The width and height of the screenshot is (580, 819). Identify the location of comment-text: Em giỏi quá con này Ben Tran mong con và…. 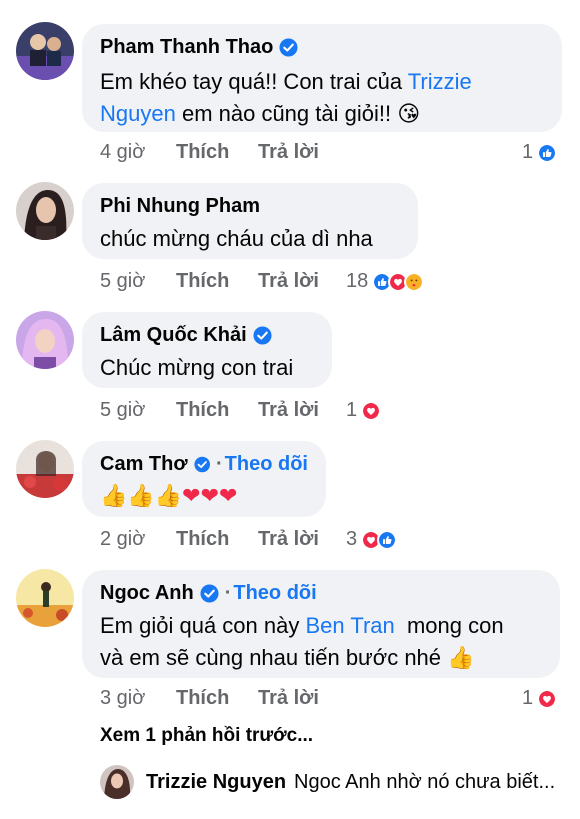
(302, 642).